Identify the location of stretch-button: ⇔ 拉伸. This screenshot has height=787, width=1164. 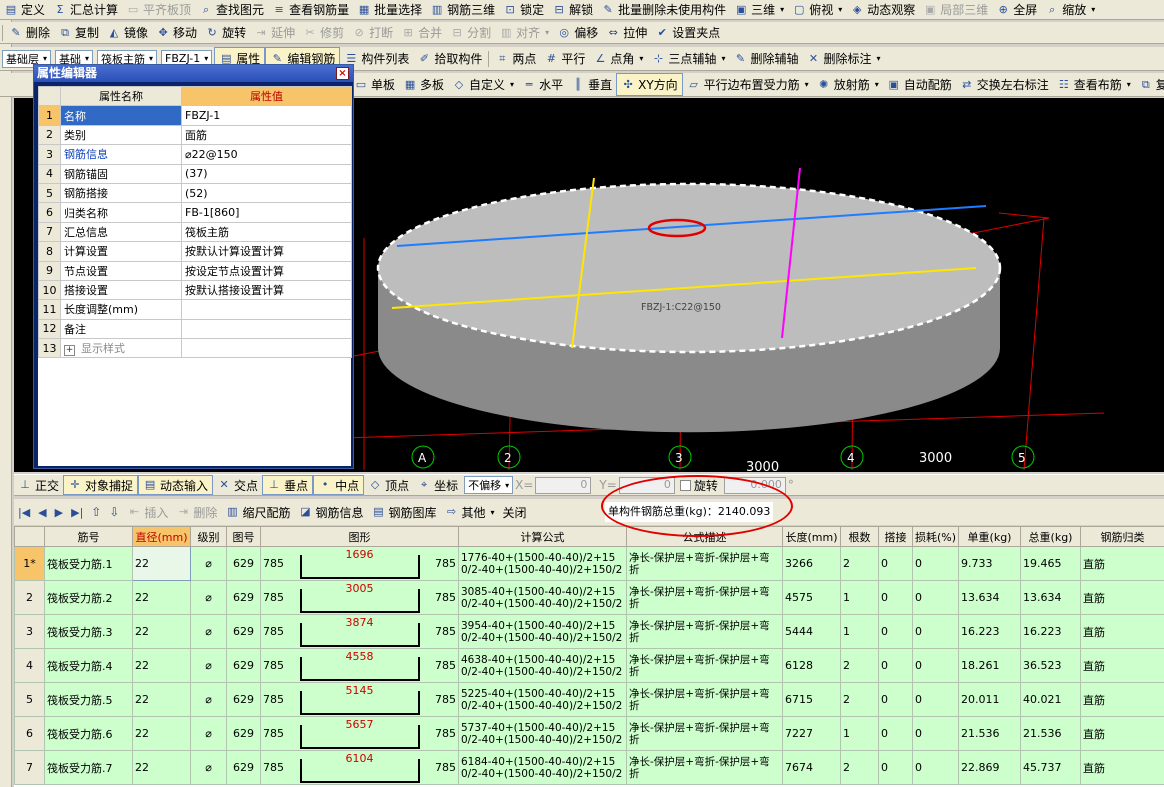
(626, 32).